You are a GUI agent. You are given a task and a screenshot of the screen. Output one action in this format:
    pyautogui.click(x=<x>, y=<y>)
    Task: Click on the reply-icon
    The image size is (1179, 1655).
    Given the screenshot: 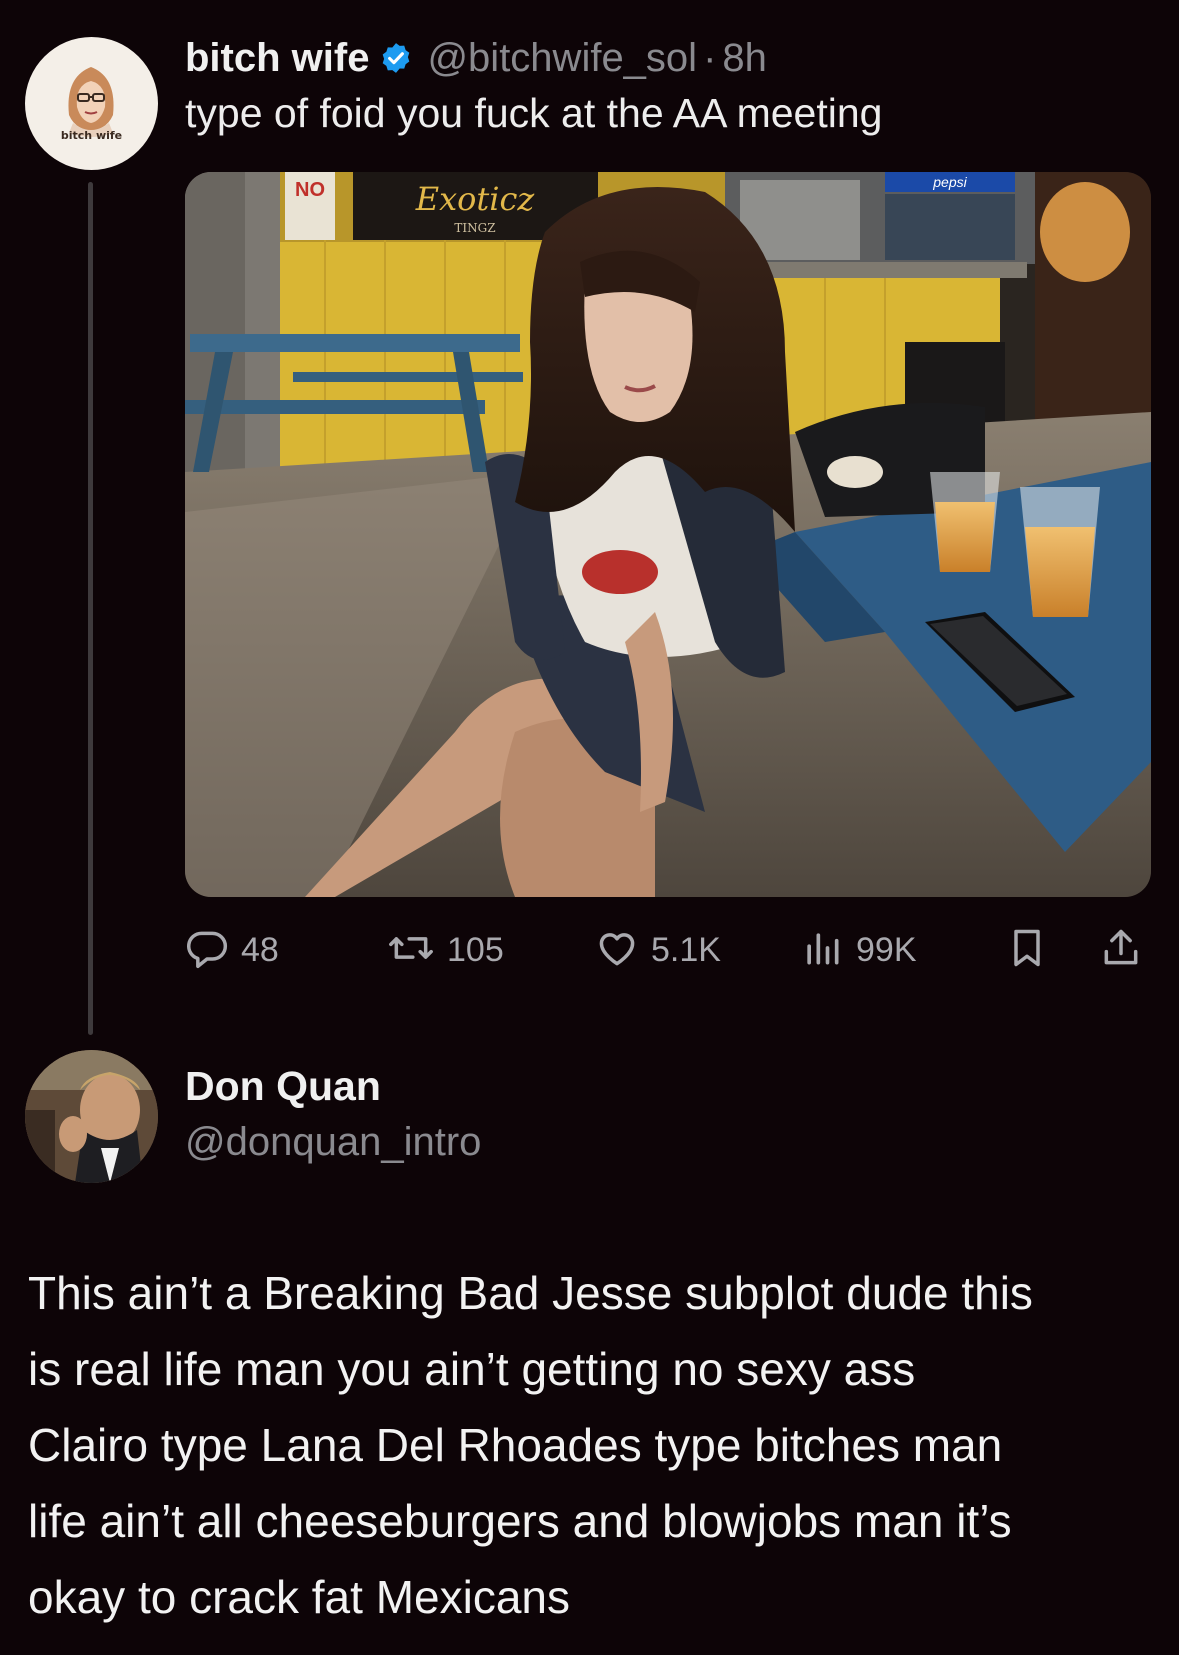 What is the action you would take?
    pyautogui.click(x=207, y=950)
    